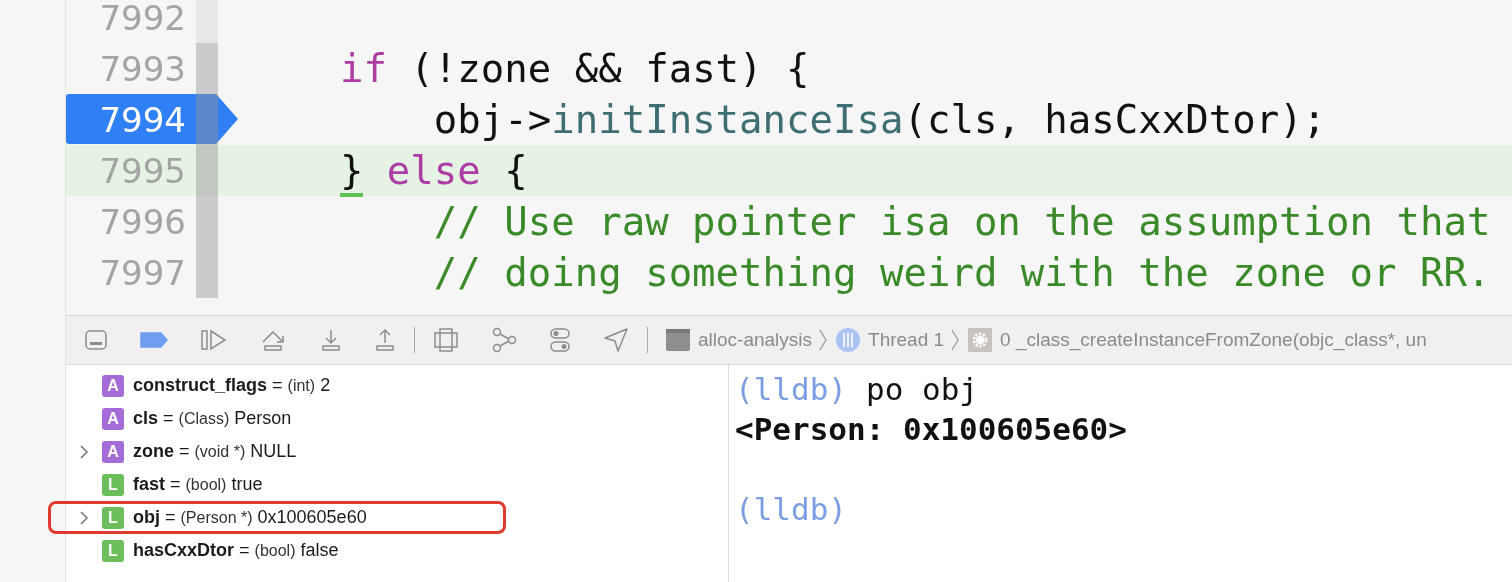 This screenshot has width=1512, height=582. What do you see at coordinates (560, 340) in the screenshot?
I see `toggles-icon` at bounding box center [560, 340].